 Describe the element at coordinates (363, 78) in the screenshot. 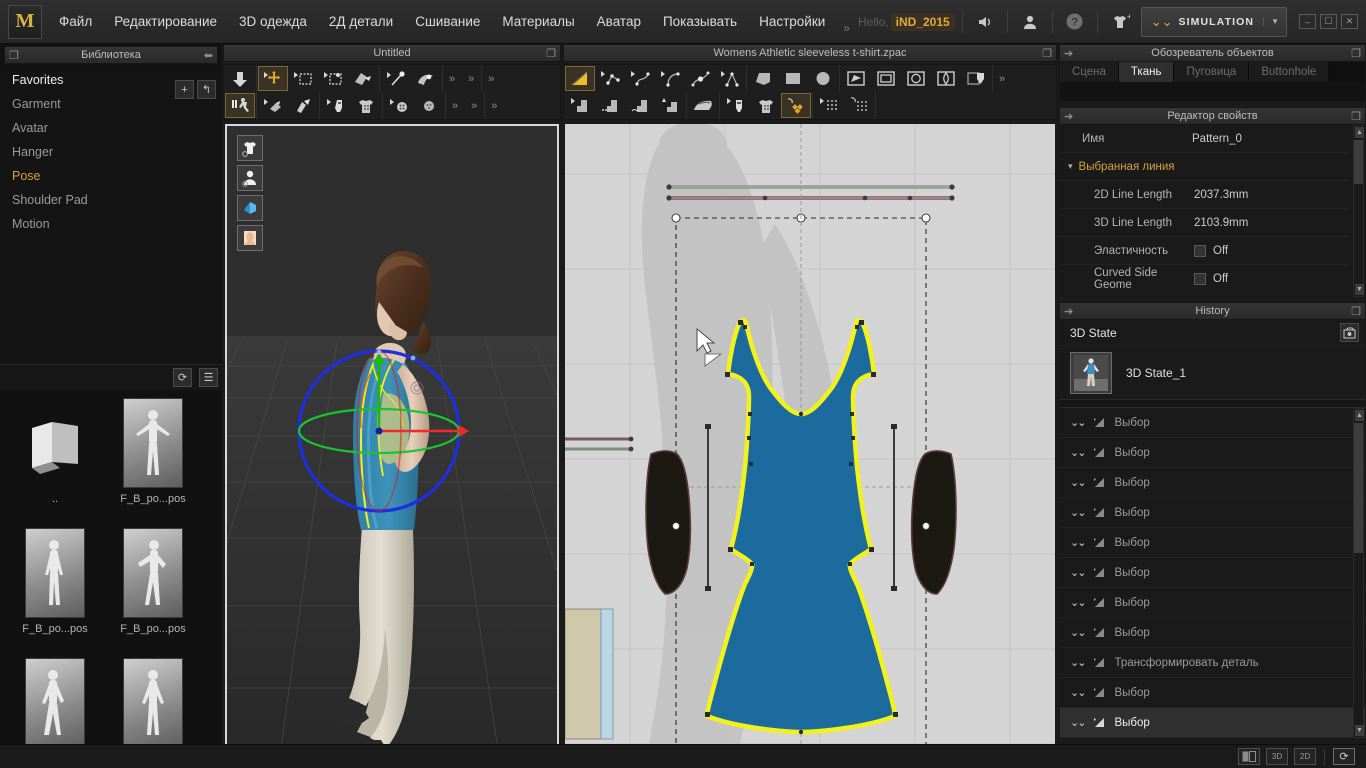

I see `fold-arrange-icon` at that location.